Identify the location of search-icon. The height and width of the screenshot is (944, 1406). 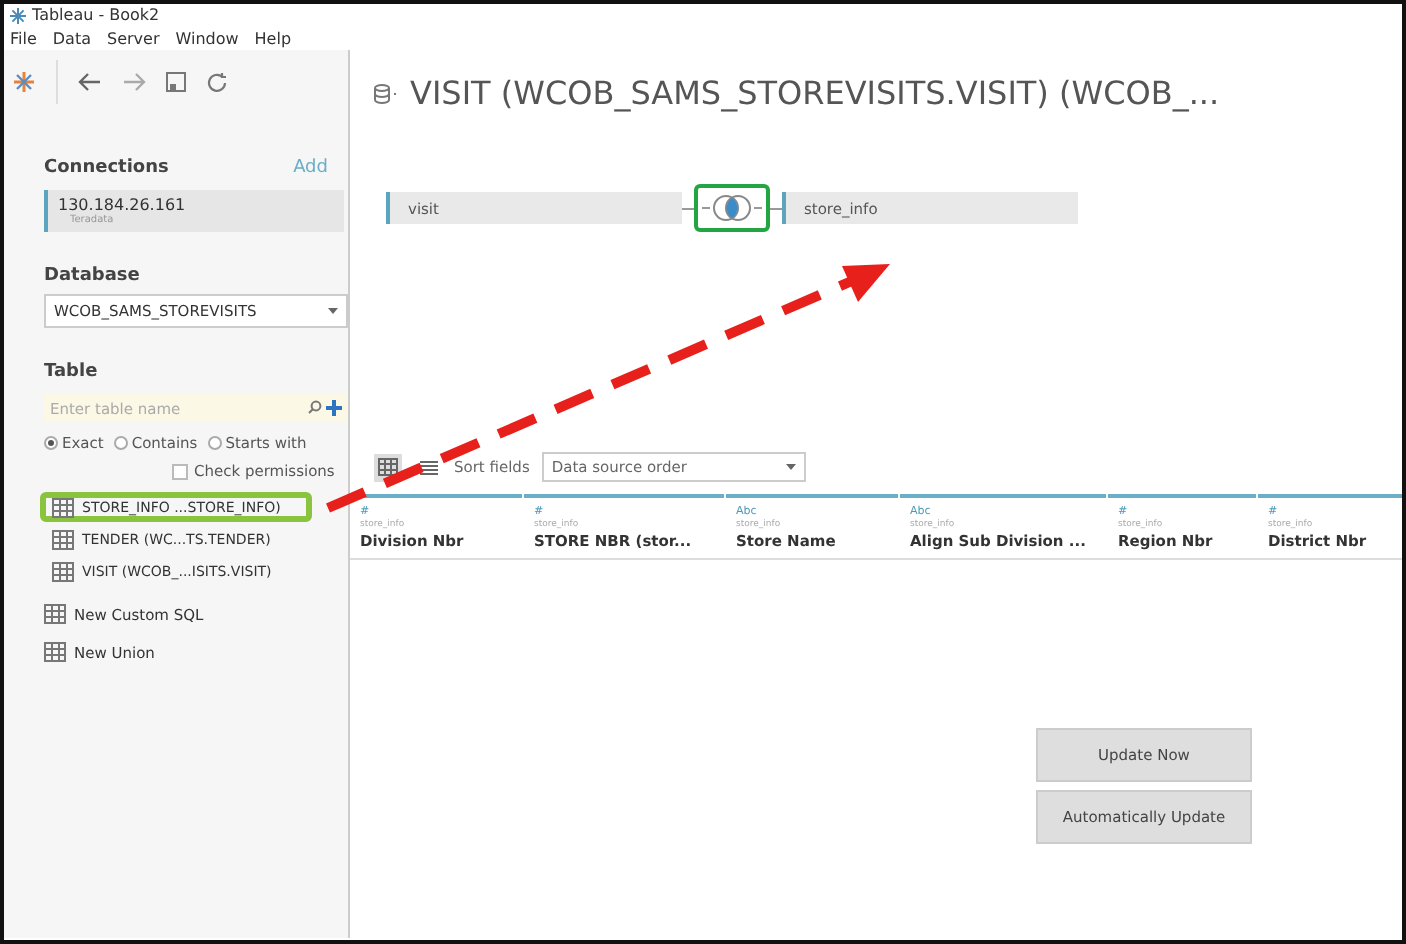
(315, 407).